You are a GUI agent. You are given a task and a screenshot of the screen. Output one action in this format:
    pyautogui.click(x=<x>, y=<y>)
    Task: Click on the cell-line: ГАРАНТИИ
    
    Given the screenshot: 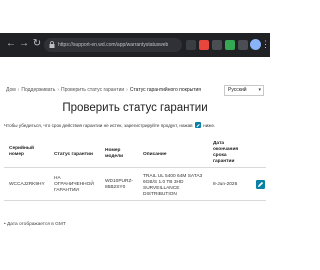 What is the action you would take?
    pyautogui.click(x=66, y=190)
    